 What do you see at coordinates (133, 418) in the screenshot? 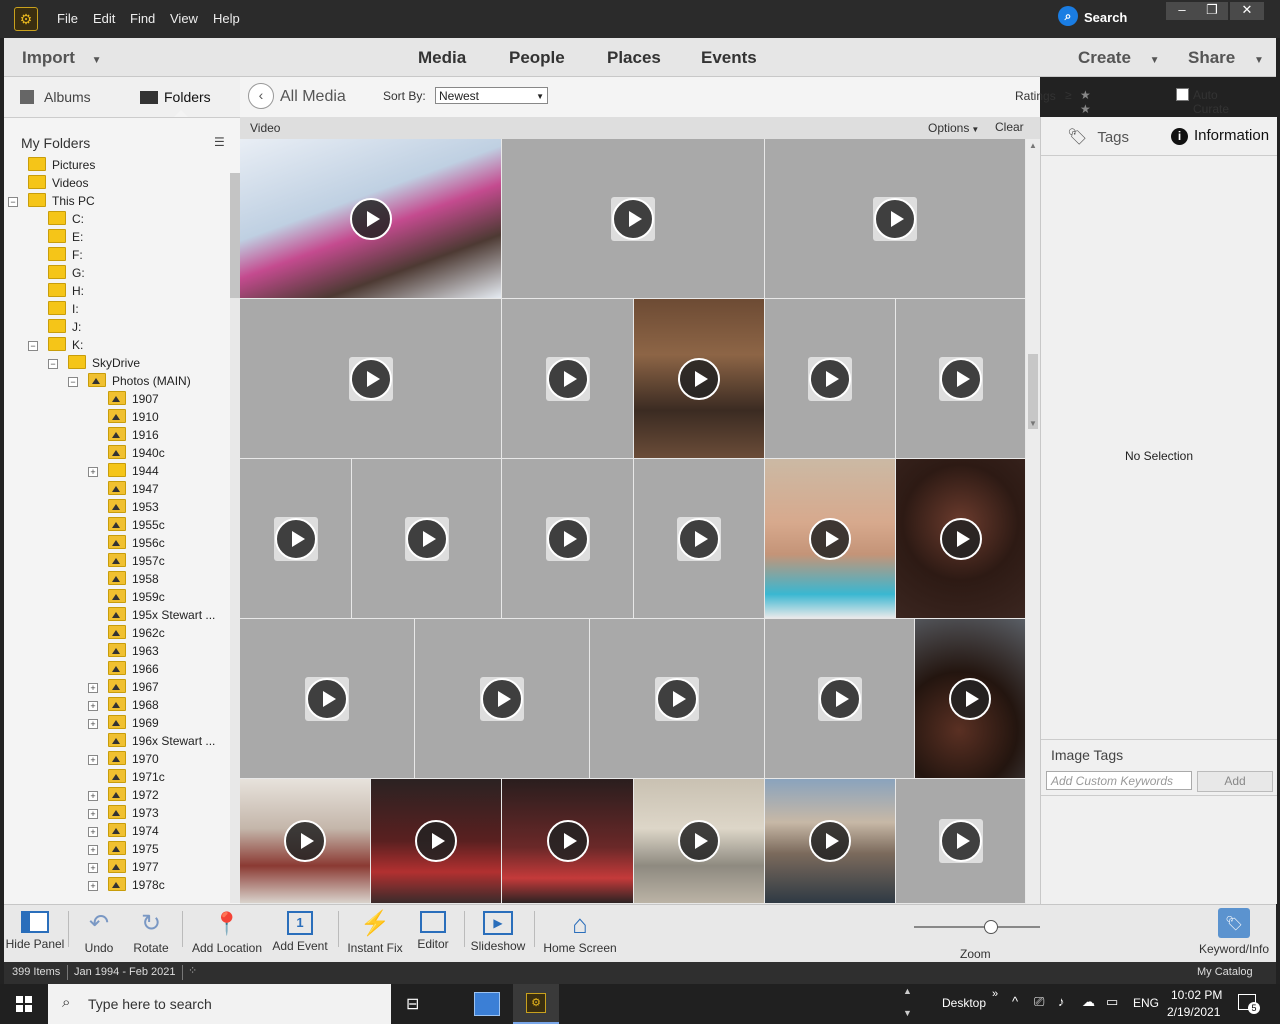
I see `folder-tree-item: 1910` at bounding box center [133, 418].